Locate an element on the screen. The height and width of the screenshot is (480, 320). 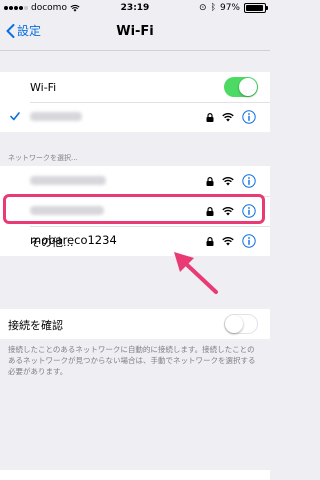
wifi-group: Wi-Fi logitecuser is located at coordinates (135, 102).